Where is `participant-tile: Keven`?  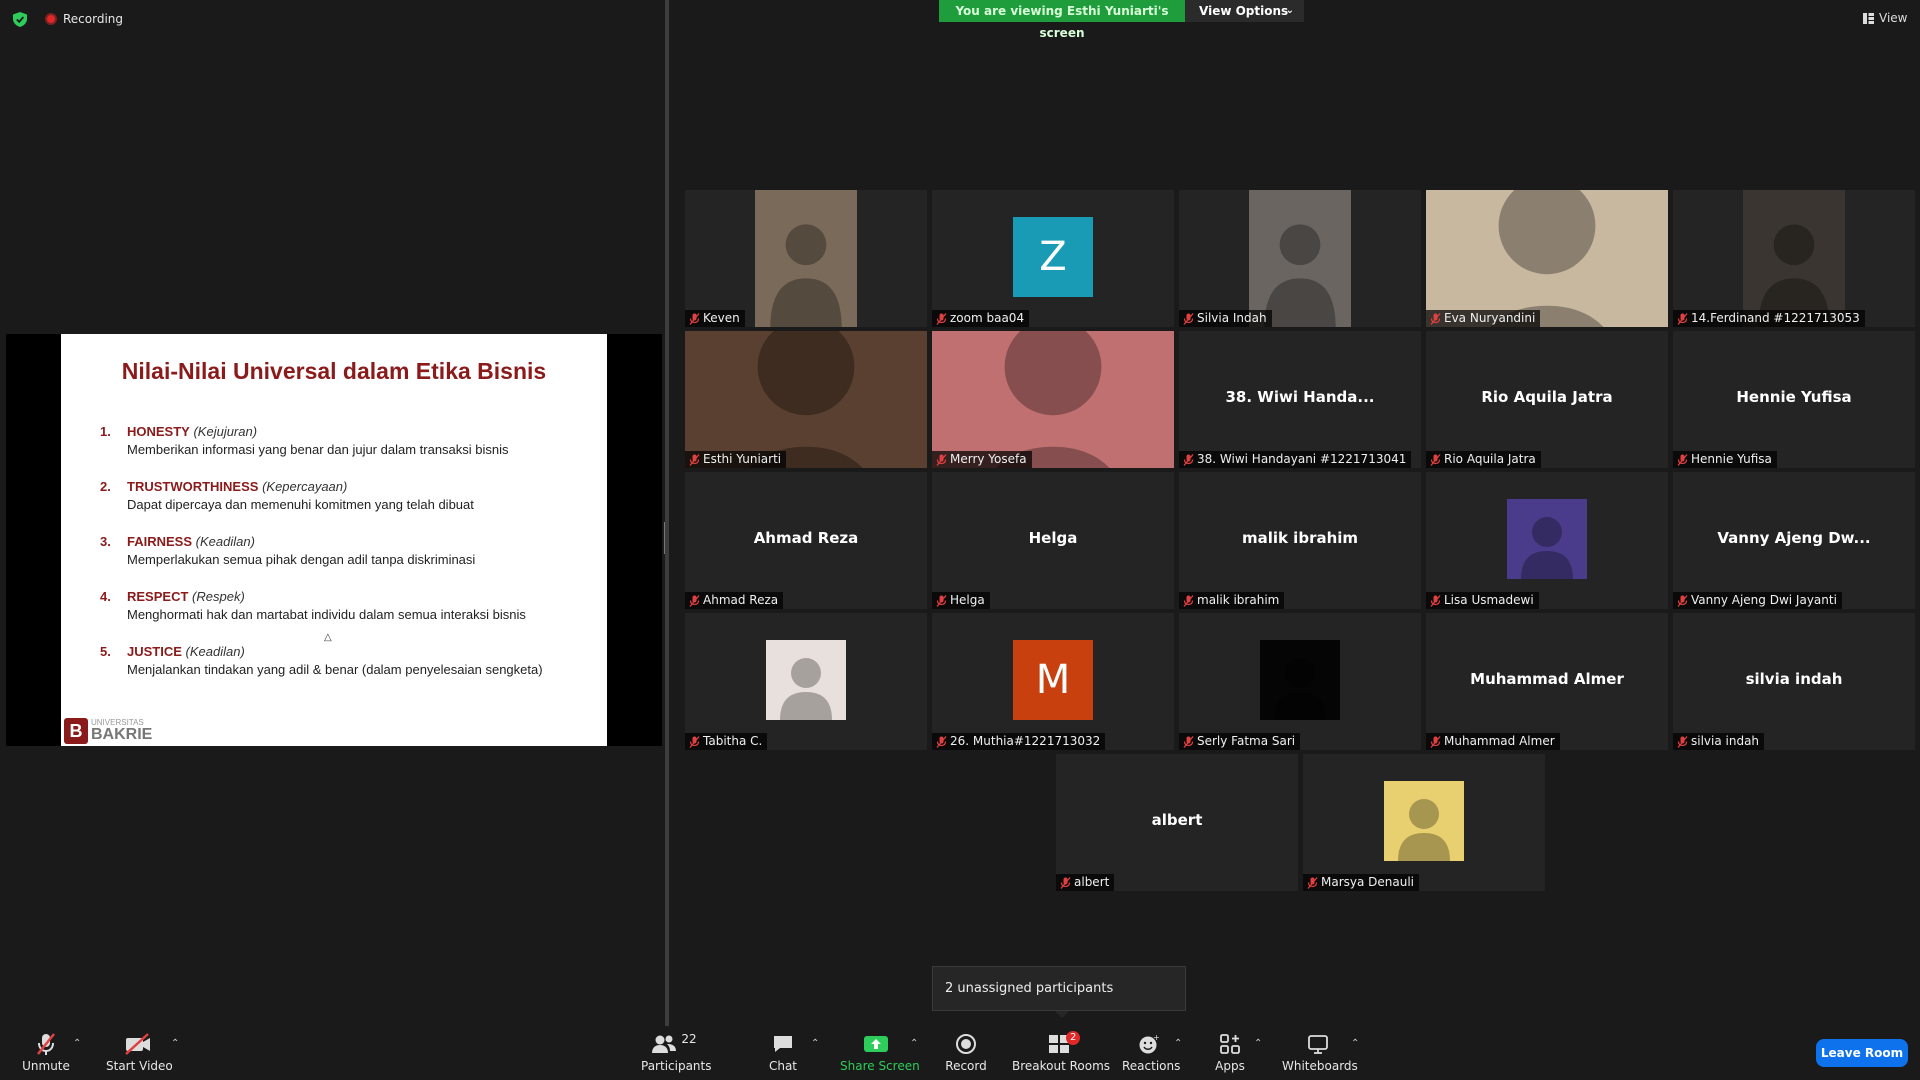 participant-tile: Keven is located at coordinates (806, 258).